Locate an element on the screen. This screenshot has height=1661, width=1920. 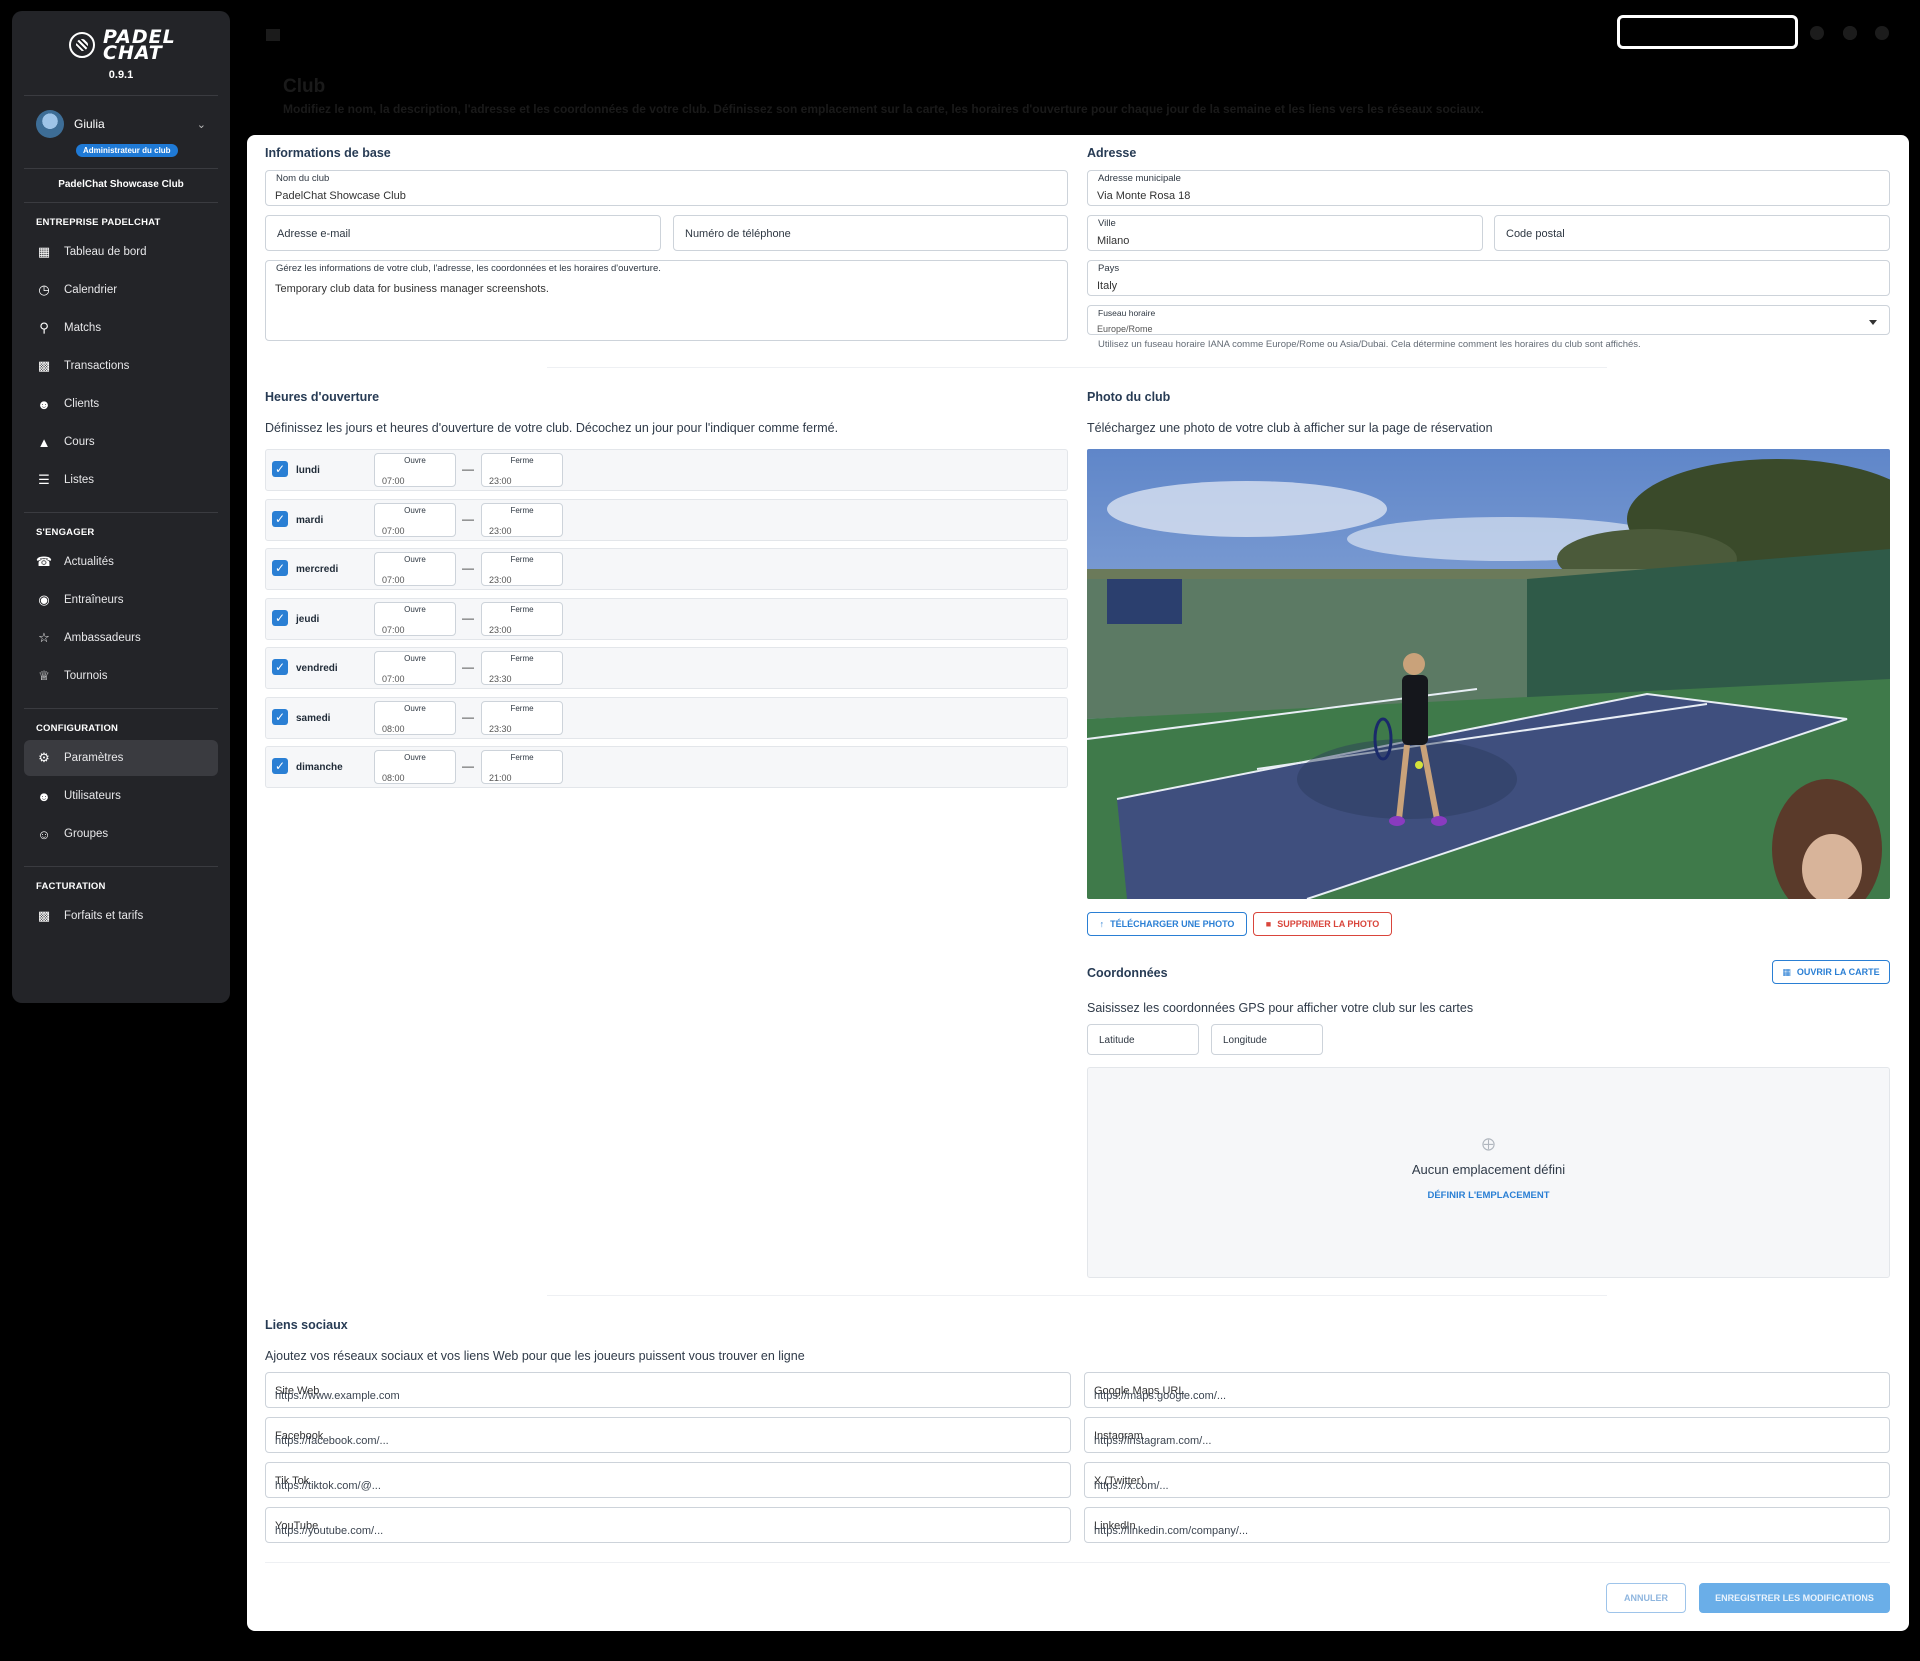
close-time-value: 23:00 is located at coordinates (500, 481).